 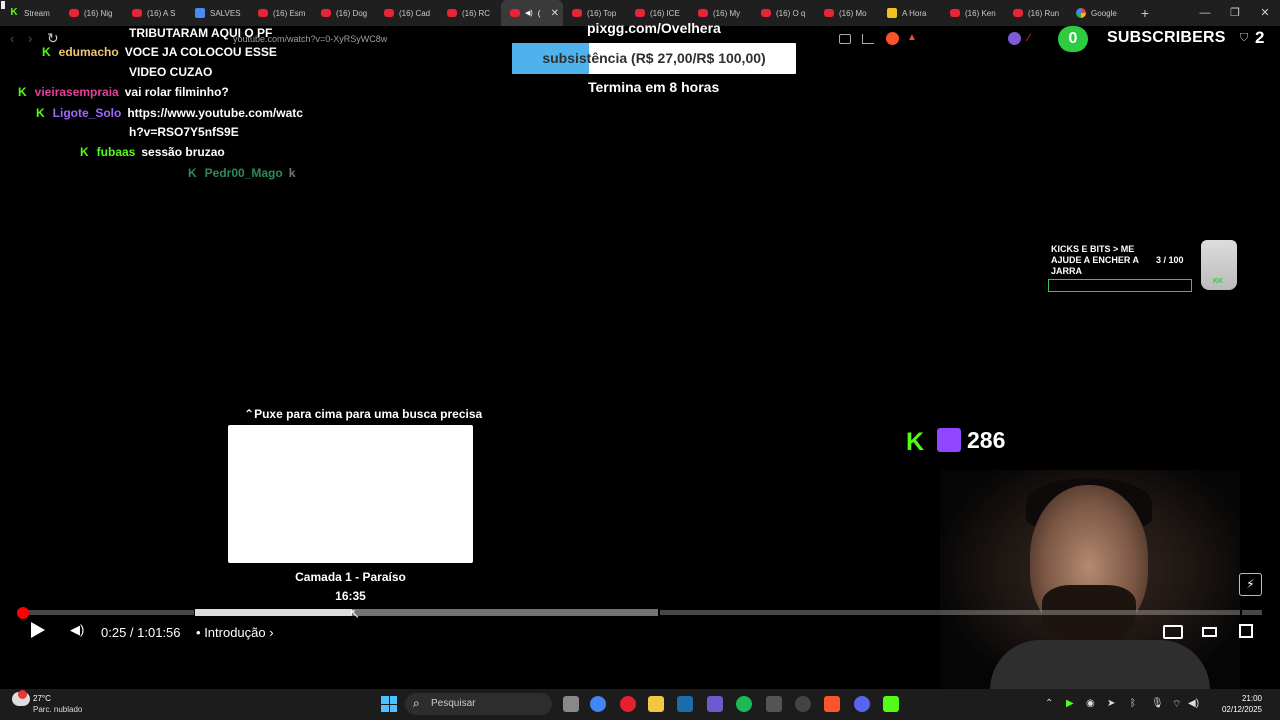 I want to click on browser-tab: ◀) (✕, so click(x=532, y=13).